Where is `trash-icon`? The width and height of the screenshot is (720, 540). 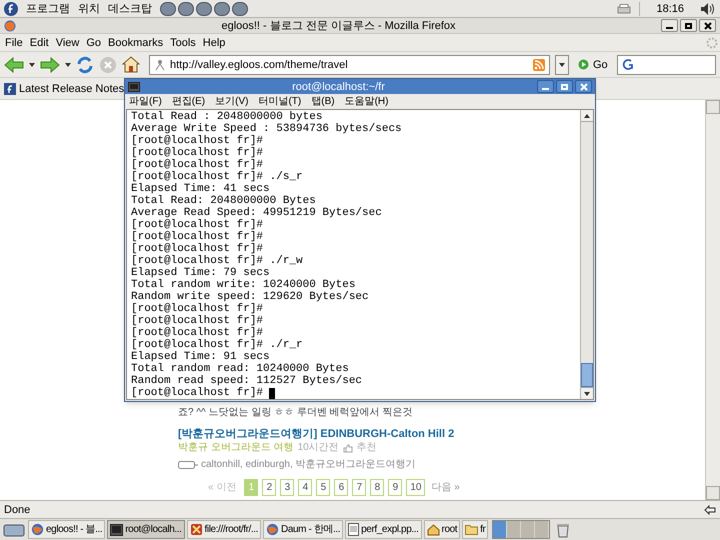
trash-icon is located at coordinates (563, 530).